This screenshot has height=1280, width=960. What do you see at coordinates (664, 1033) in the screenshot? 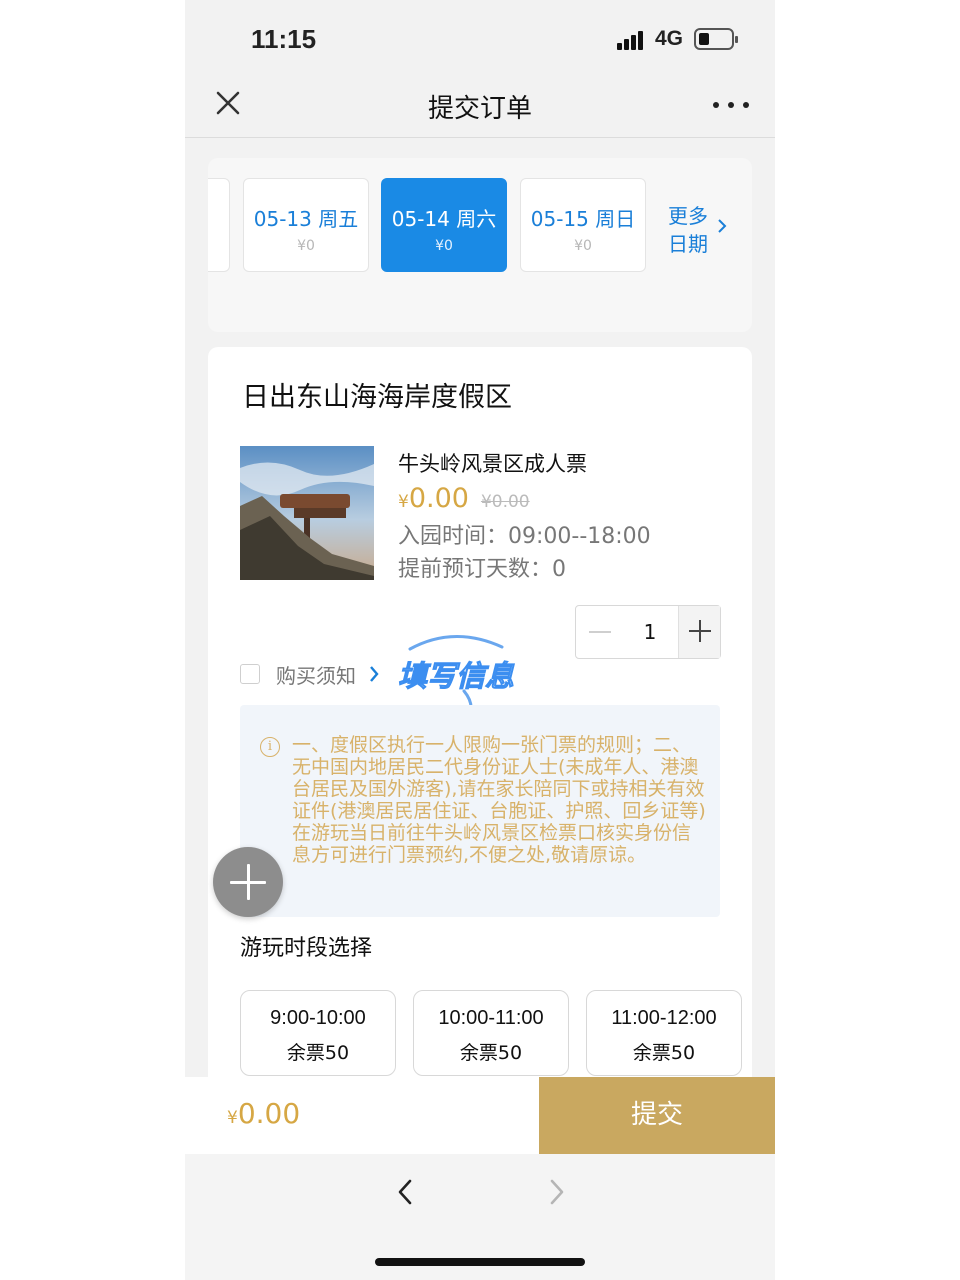
I see `time-slot-option: 11:00-12:00 余票50` at bounding box center [664, 1033].